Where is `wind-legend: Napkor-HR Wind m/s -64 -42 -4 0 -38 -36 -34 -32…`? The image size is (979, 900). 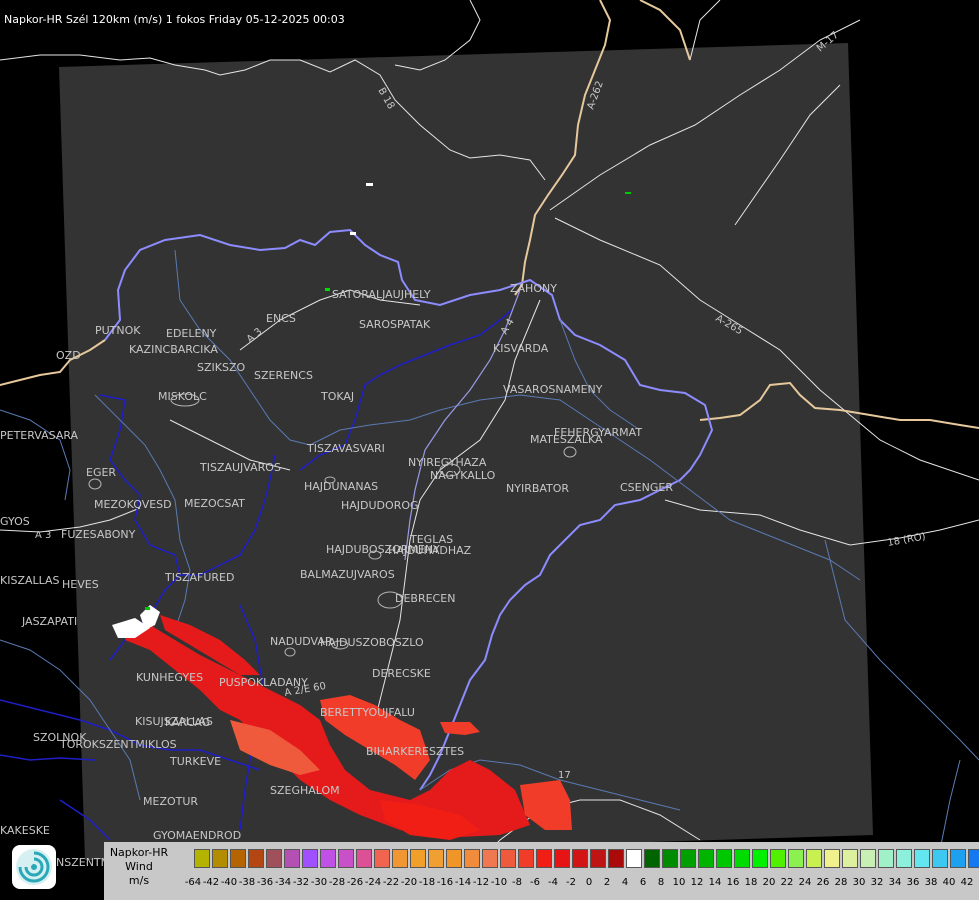
wind-legend: Napkor-HR Wind m/s -64 -42 -4 0 -38 -36 -34 -32… is located at coordinates (541, 871).